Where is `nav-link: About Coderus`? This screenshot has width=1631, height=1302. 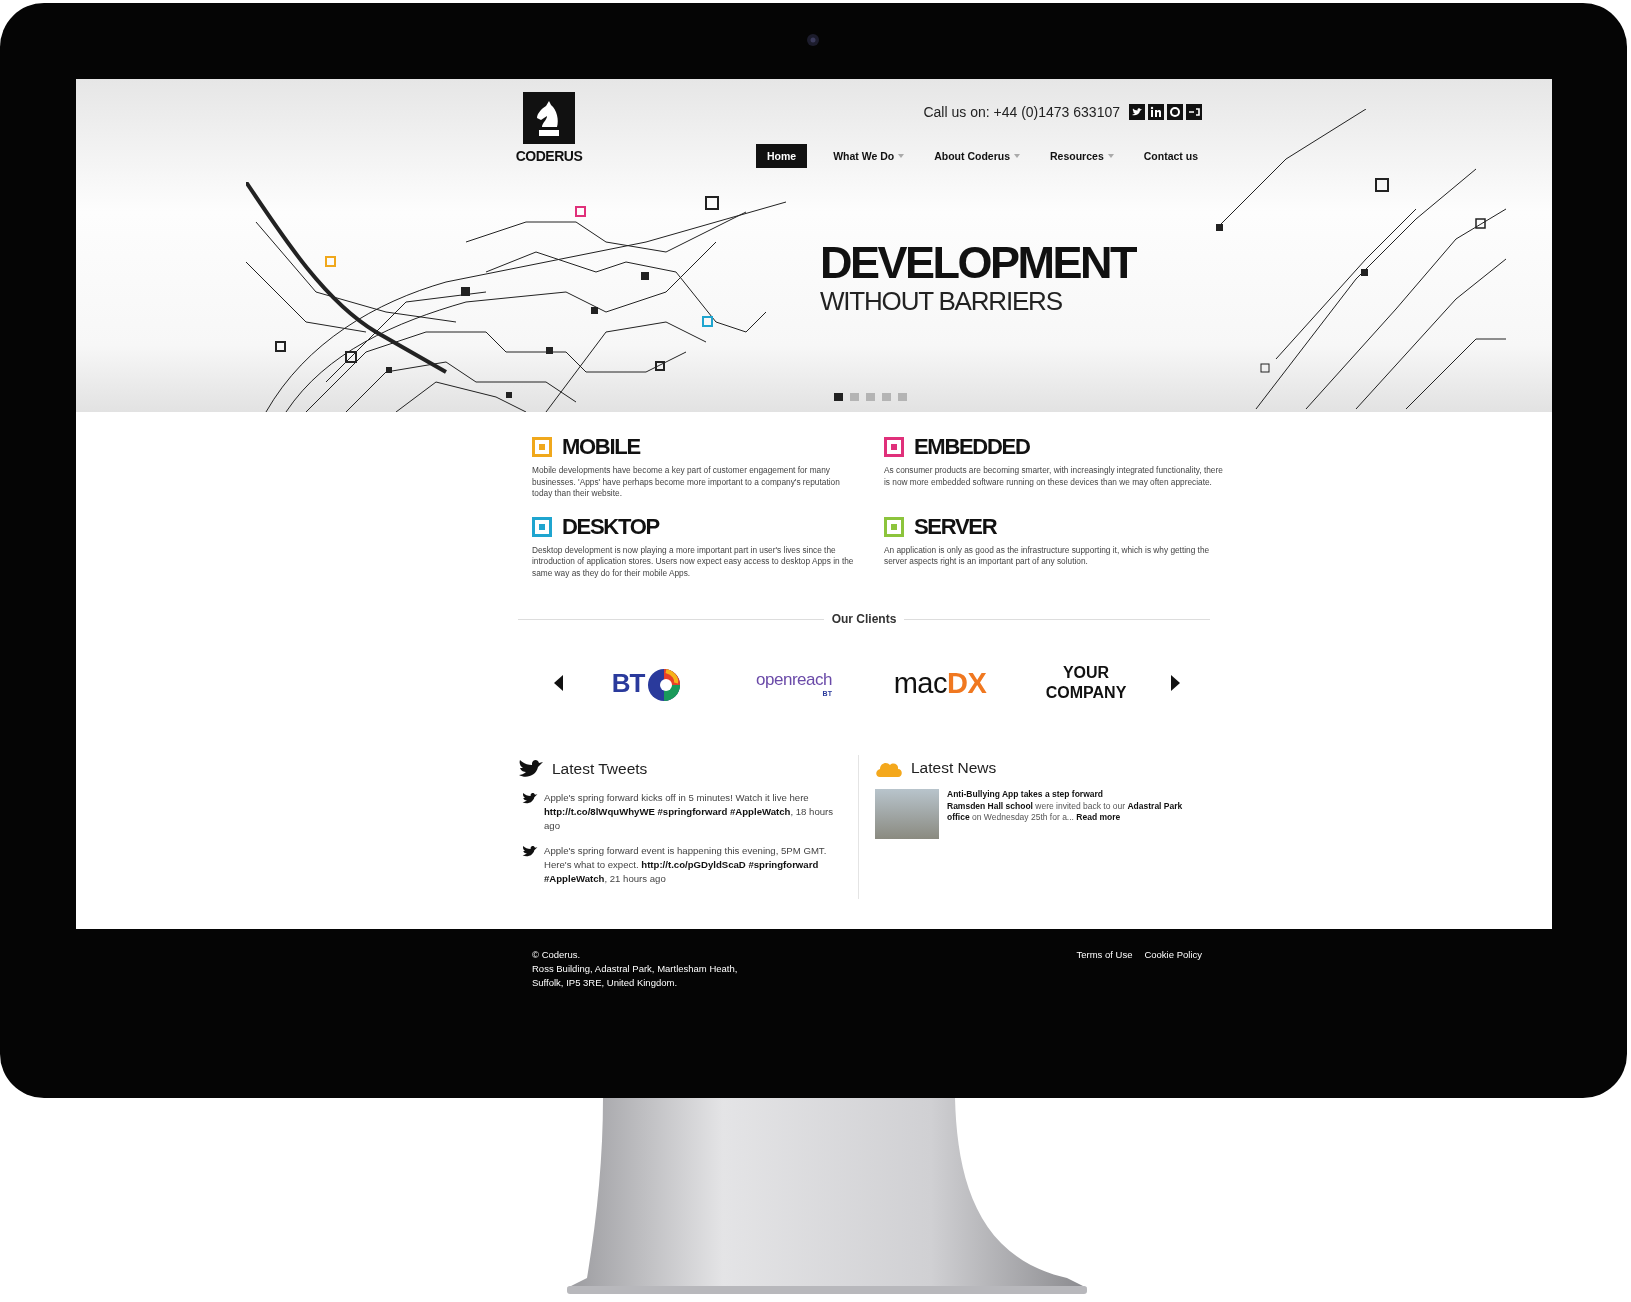 nav-link: About Coderus is located at coordinates (977, 156).